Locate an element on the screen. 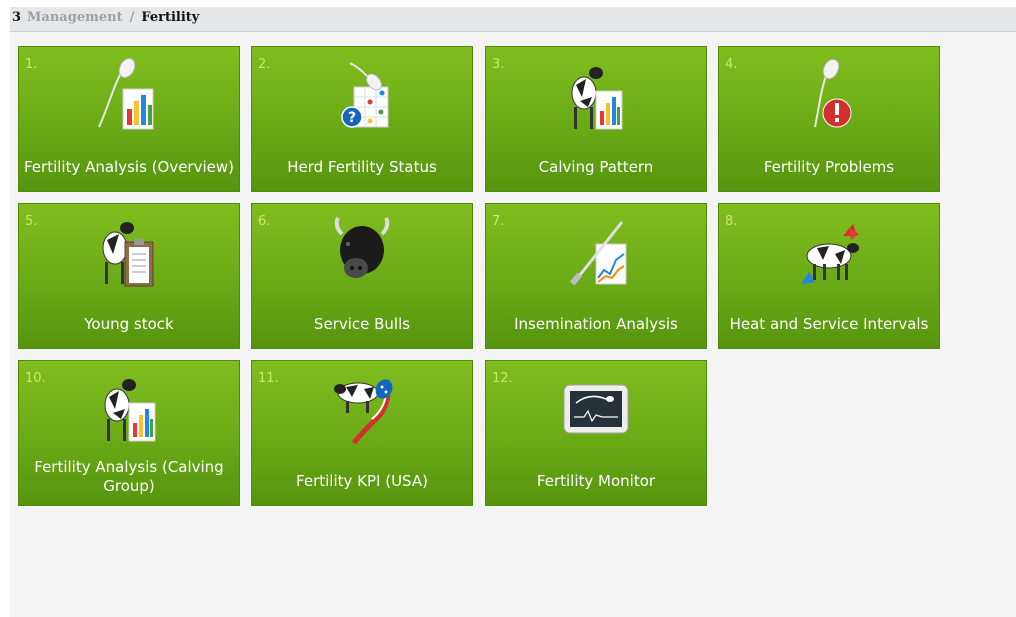 The image size is (1016, 617). breadcrumb-number: 3 is located at coordinates (17, 17).